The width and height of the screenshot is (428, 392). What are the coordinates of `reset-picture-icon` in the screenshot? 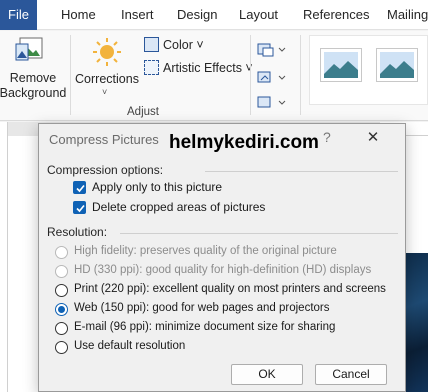 It's located at (271, 102).